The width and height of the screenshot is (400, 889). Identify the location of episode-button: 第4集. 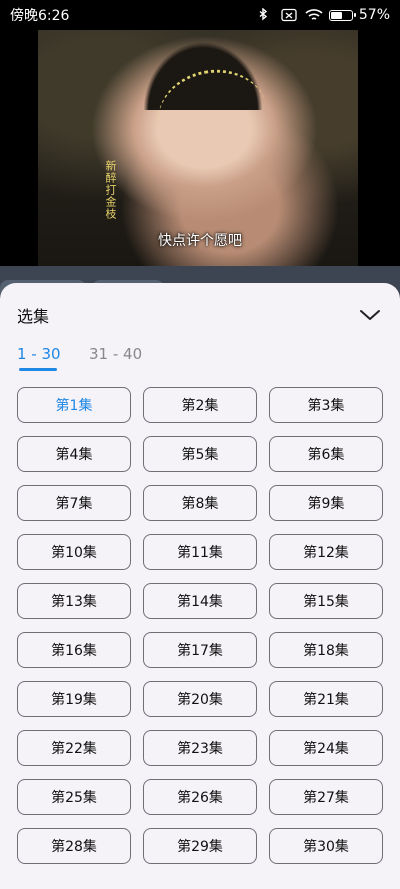
(74, 454).